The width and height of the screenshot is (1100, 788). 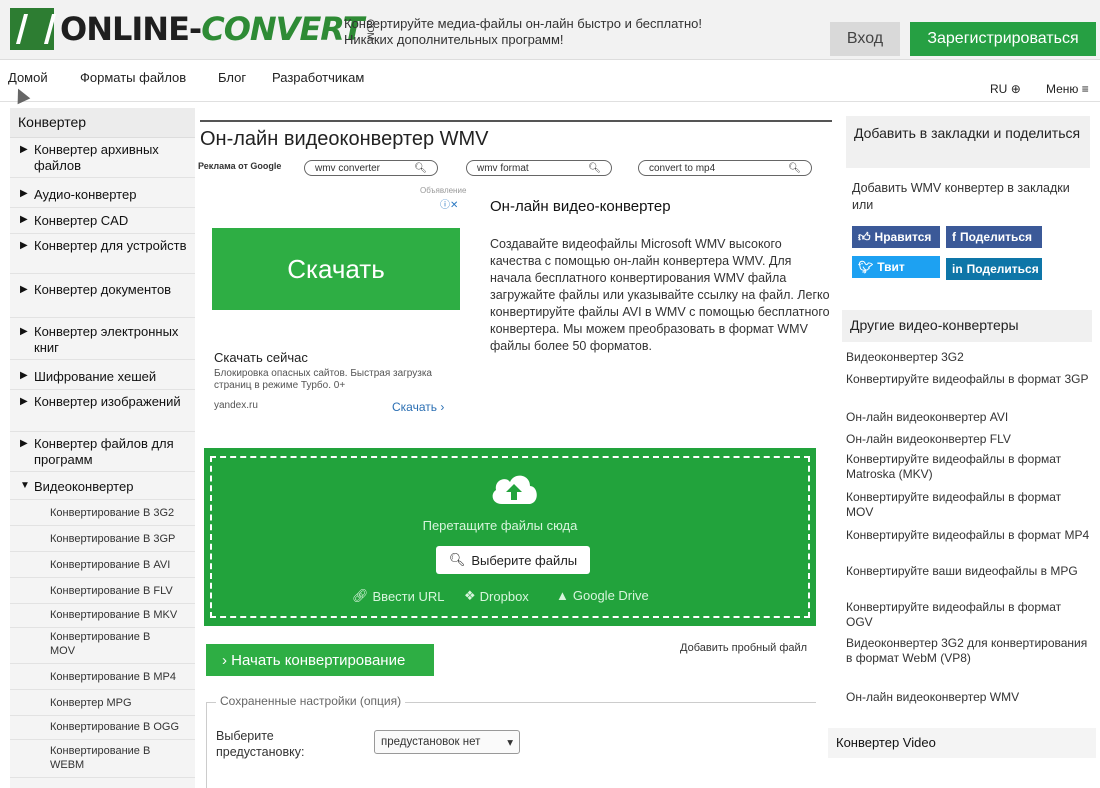 What do you see at coordinates (896, 267) in the screenshot?
I see `tweet-button: 🐦︎ Твит` at bounding box center [896, 267].